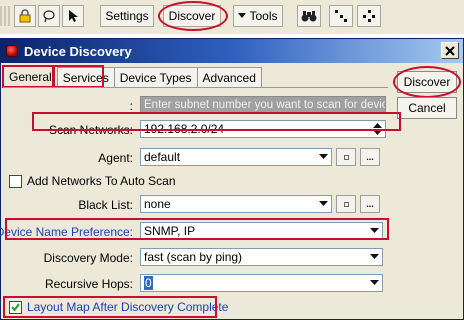 Image resolution: width=464 pixels, height=320 pixels. I want to click on discovery-mode-label: Discovery Mode:, so click(88, 258).